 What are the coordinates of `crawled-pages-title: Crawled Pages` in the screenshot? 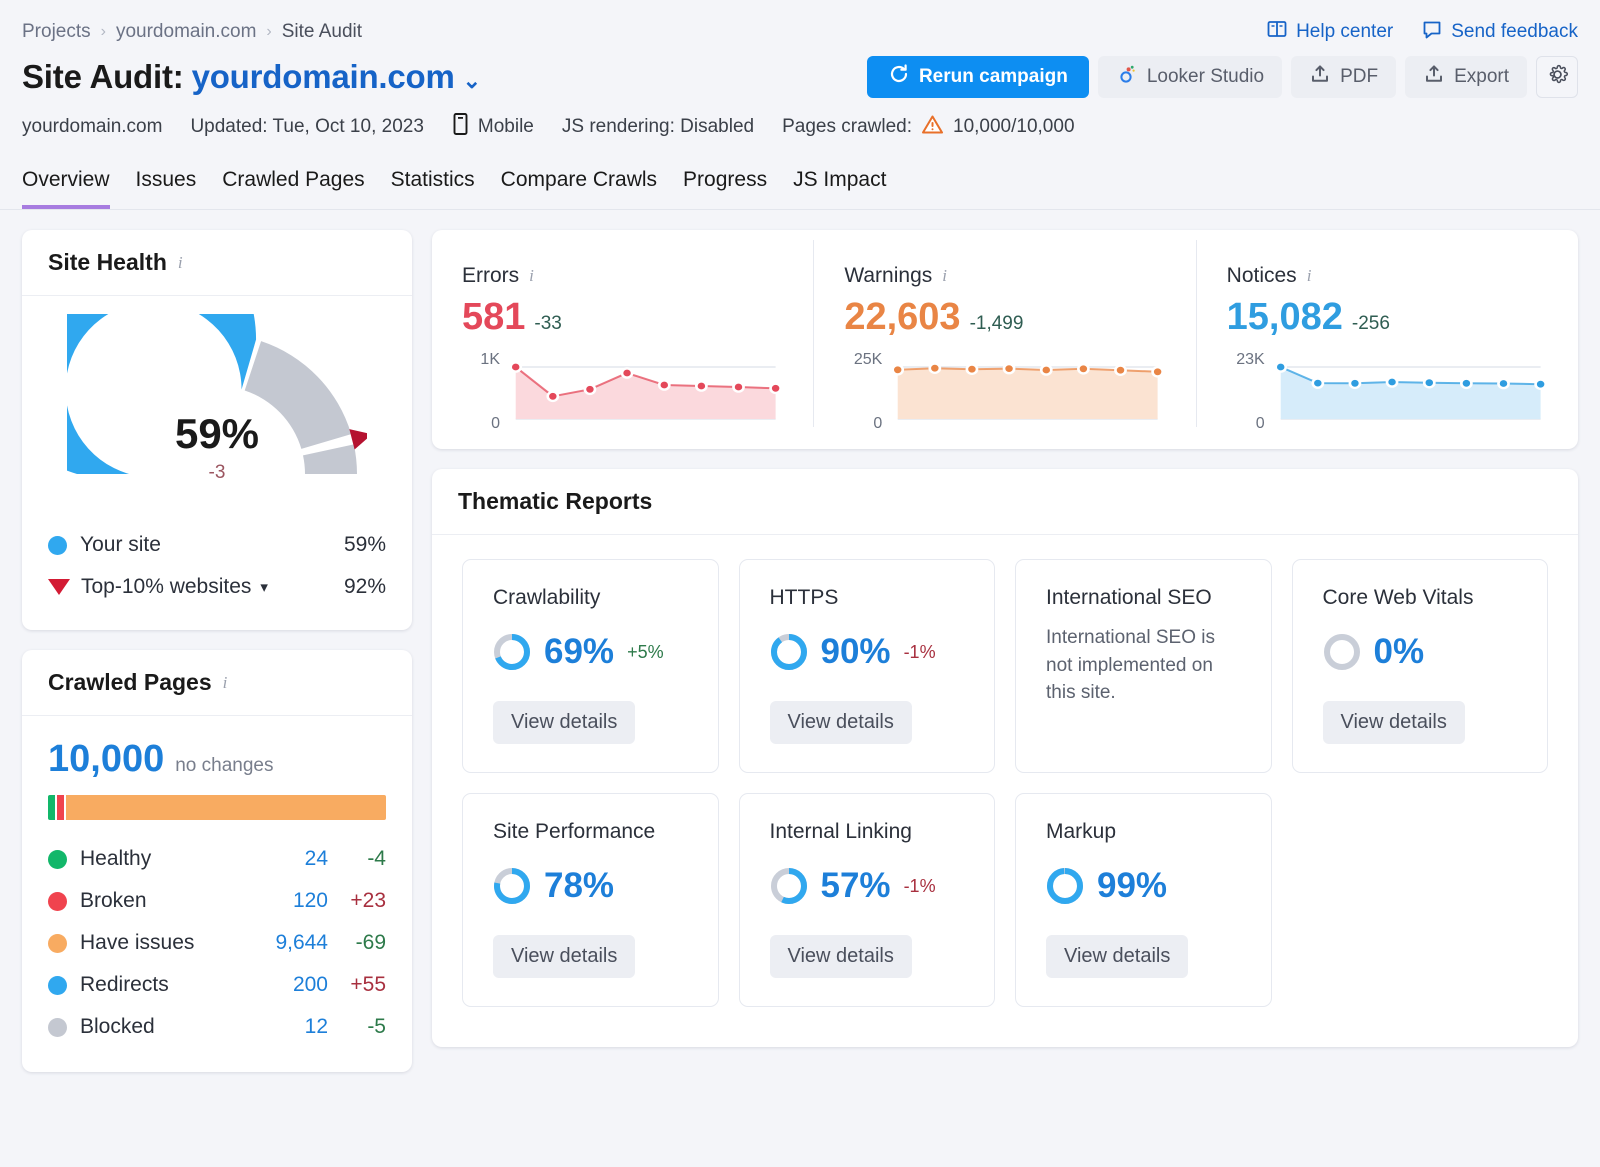 It's located at (130, 682).